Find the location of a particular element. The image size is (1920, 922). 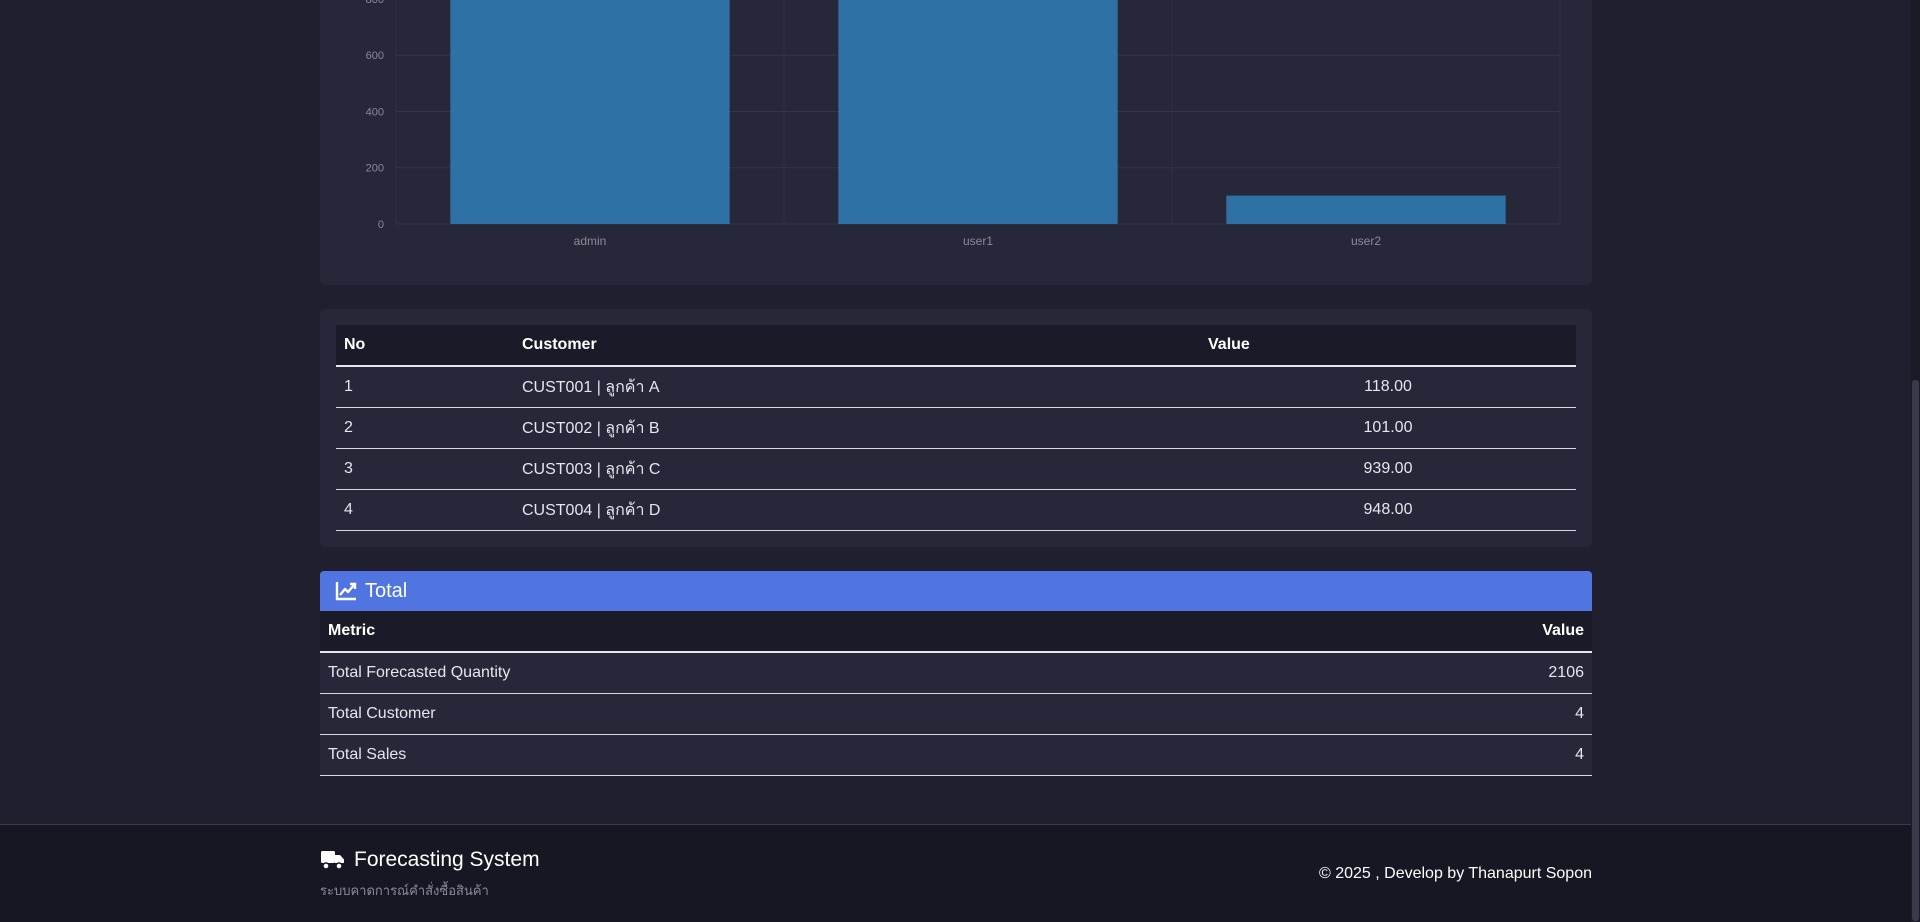

cell-no: 2 is located at coordinates (425, 428).